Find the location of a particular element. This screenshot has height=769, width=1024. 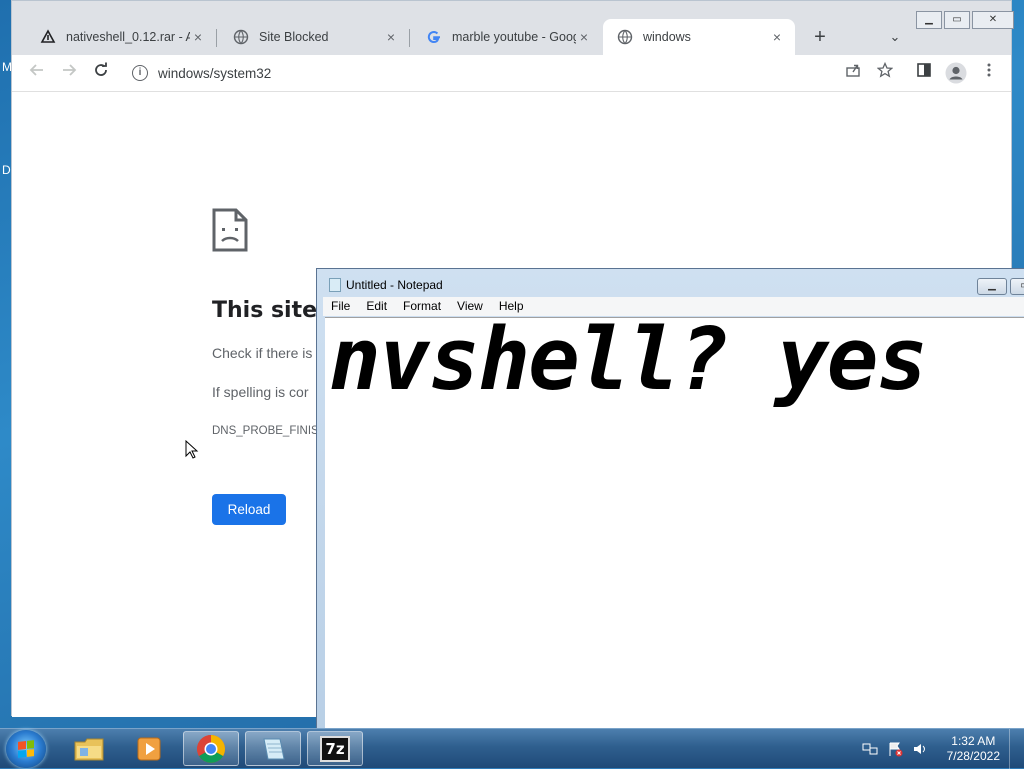

share-icon is located at coordinates (853, 73).